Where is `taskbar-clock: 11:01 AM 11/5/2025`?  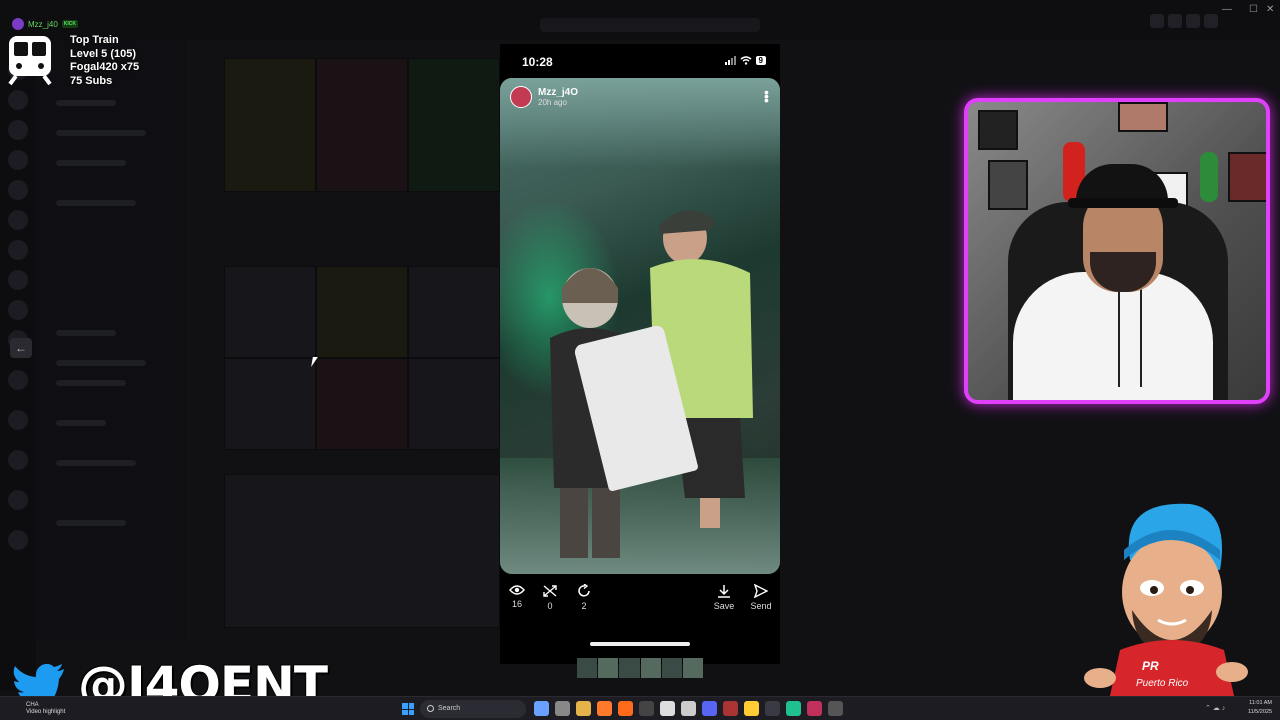 taskbar-clock: 11:01 AM 11/5/2025 is located at coordinates (1260, 708).